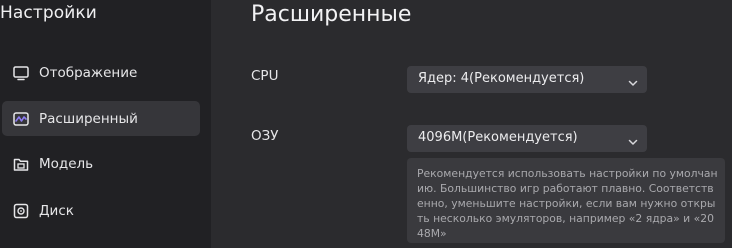  I want to click on sidebar-item-disk: Диск, so click(101, 210).